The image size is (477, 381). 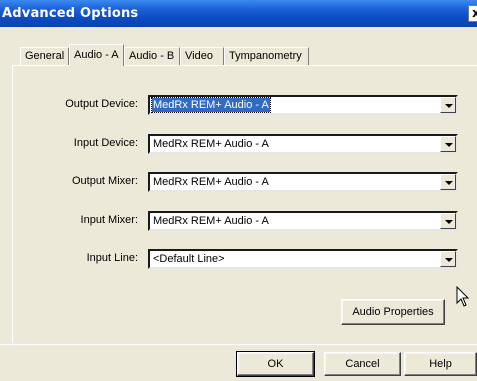 I want to click on output-mixer-value: MedRx REM+ Audio - A, so click(x=211, y=182).